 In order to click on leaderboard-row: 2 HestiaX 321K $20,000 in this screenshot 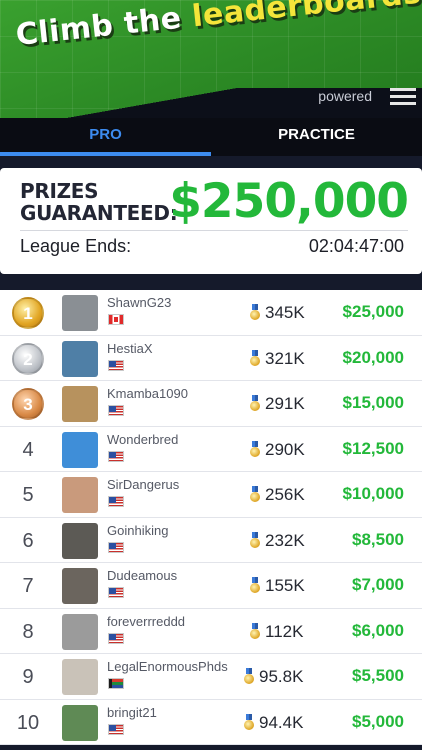, I will do `click(211, 358)`.